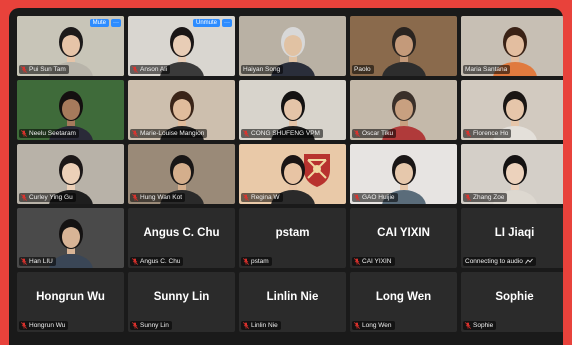 This screenshot has height=345, width=572. Describe the element at coordinates (483, 325) in the screenshot. I see `participant-name-label: Sophie` at that location.